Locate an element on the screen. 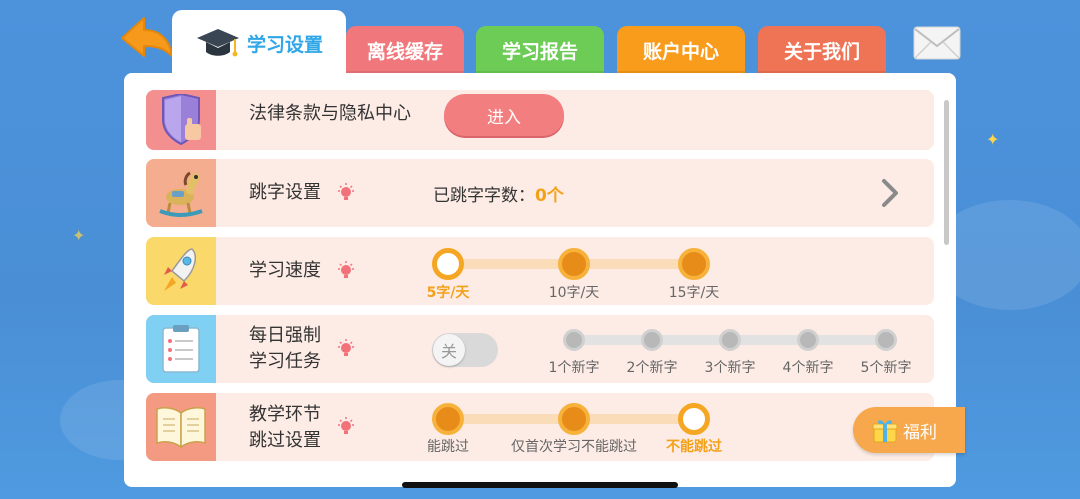 The image size is (1080, 499). learning-speed-row: 学习速度 5字/天 10字/天 15字/天 is located at coordinates (540, 271).